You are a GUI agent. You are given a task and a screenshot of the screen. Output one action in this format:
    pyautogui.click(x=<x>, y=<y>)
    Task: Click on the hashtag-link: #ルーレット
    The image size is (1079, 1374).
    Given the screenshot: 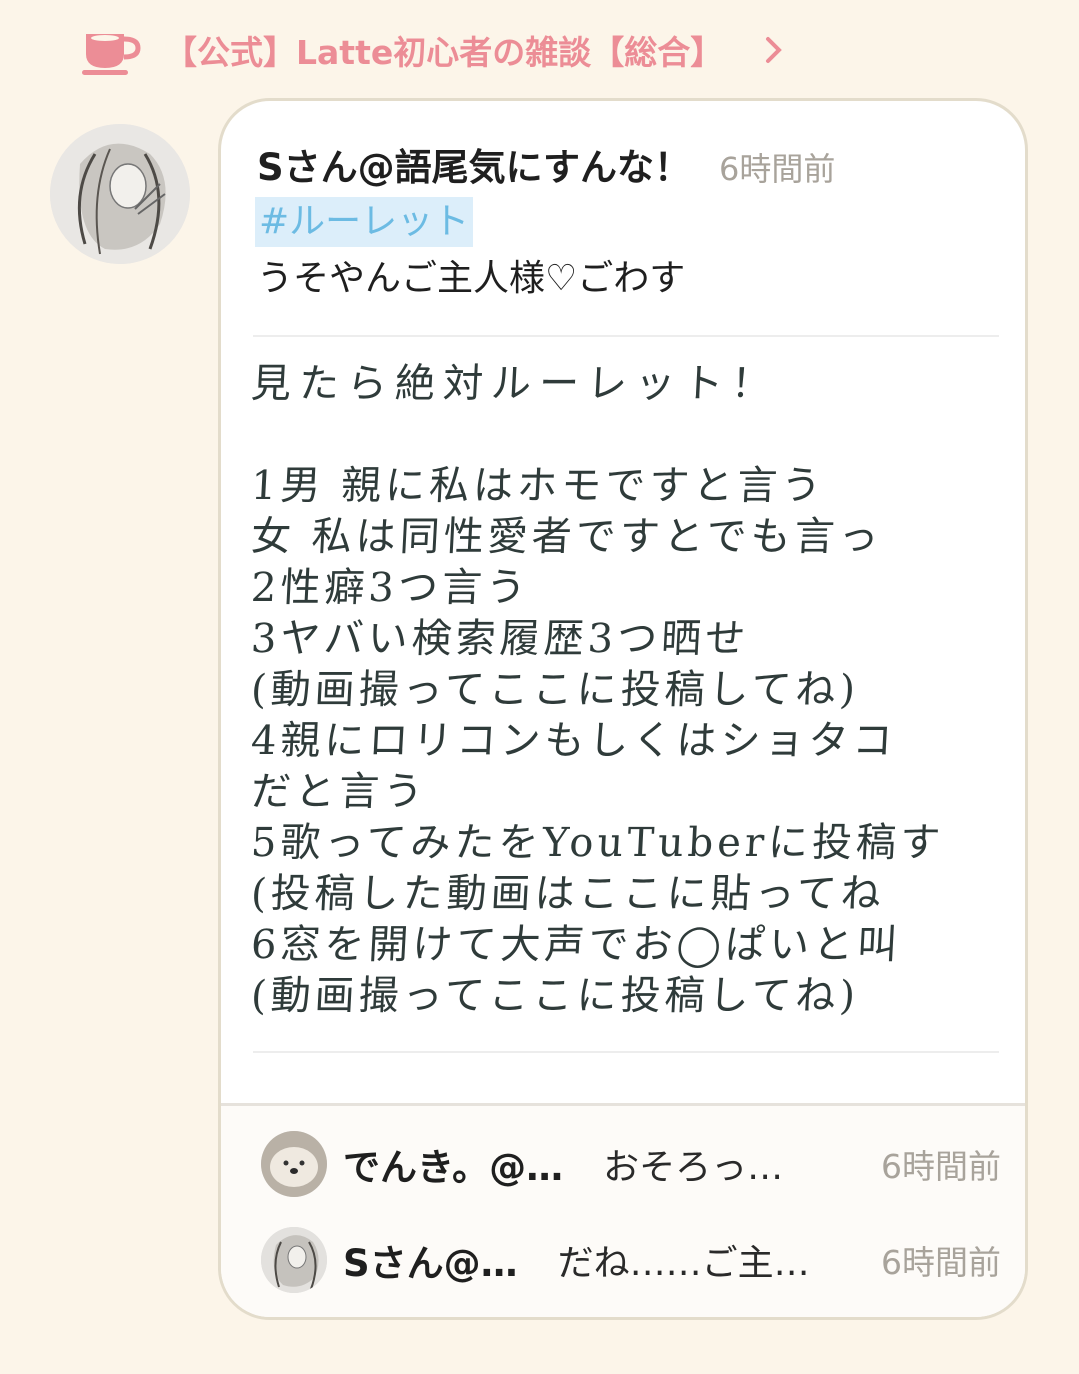 What is the action you would take?
    pyautogui.click(x=364, y=222)
    